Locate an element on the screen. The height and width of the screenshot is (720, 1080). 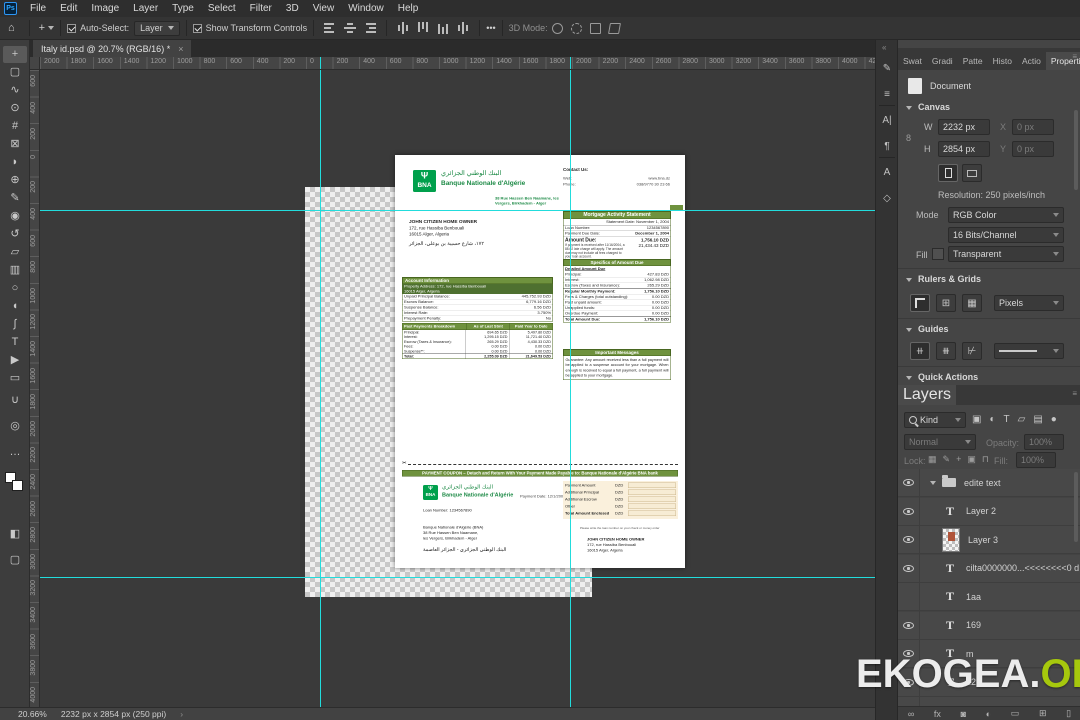
layer-mask-icon: ◙ is located at coordinates (963, 714).